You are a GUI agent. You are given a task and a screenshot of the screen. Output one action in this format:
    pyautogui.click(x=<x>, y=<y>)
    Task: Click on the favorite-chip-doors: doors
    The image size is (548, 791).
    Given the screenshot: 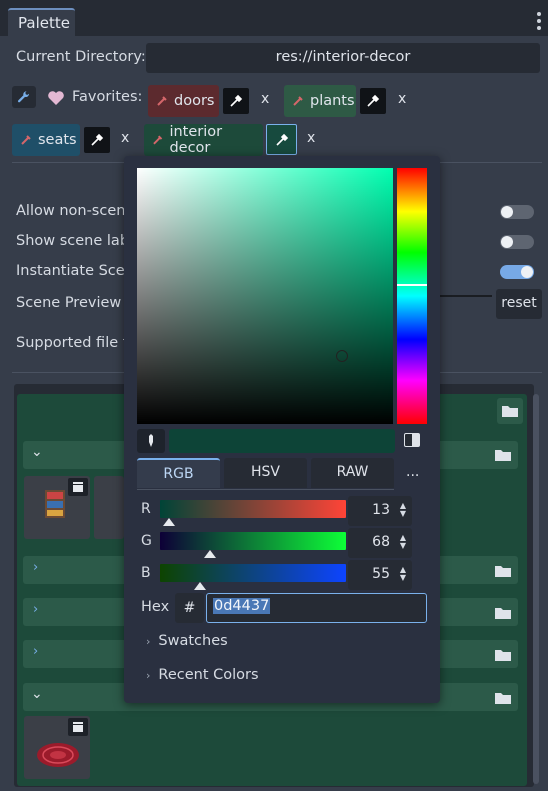 What is the action you would take?
    pyautogui.click(x=183, y=101)
    